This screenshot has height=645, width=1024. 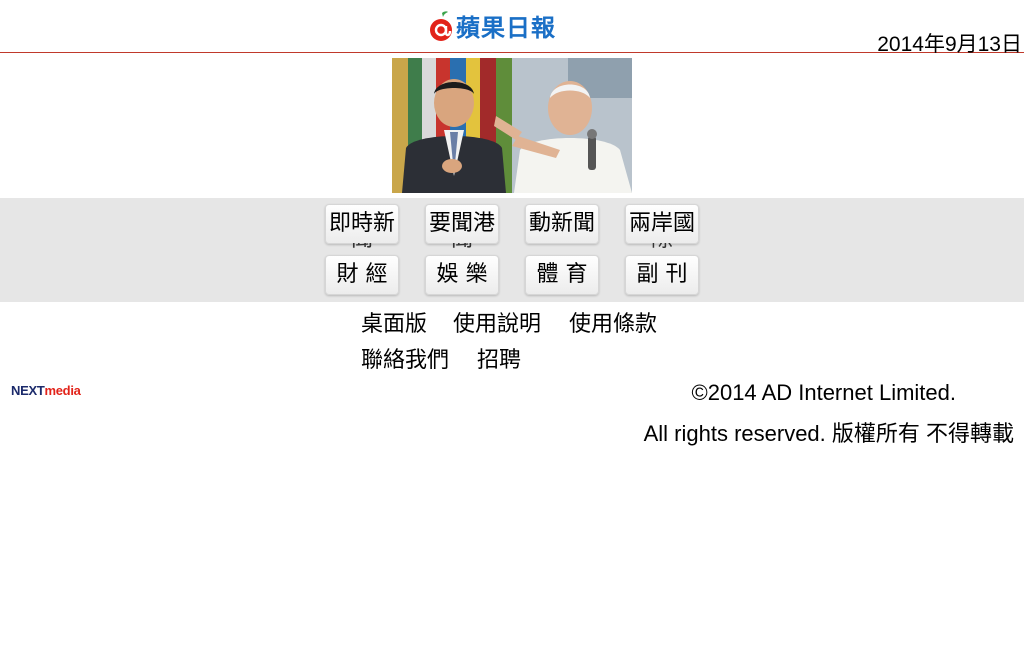 I want to click on nav-button-entertainment: 娛 樂, so click(x=462, y=275).